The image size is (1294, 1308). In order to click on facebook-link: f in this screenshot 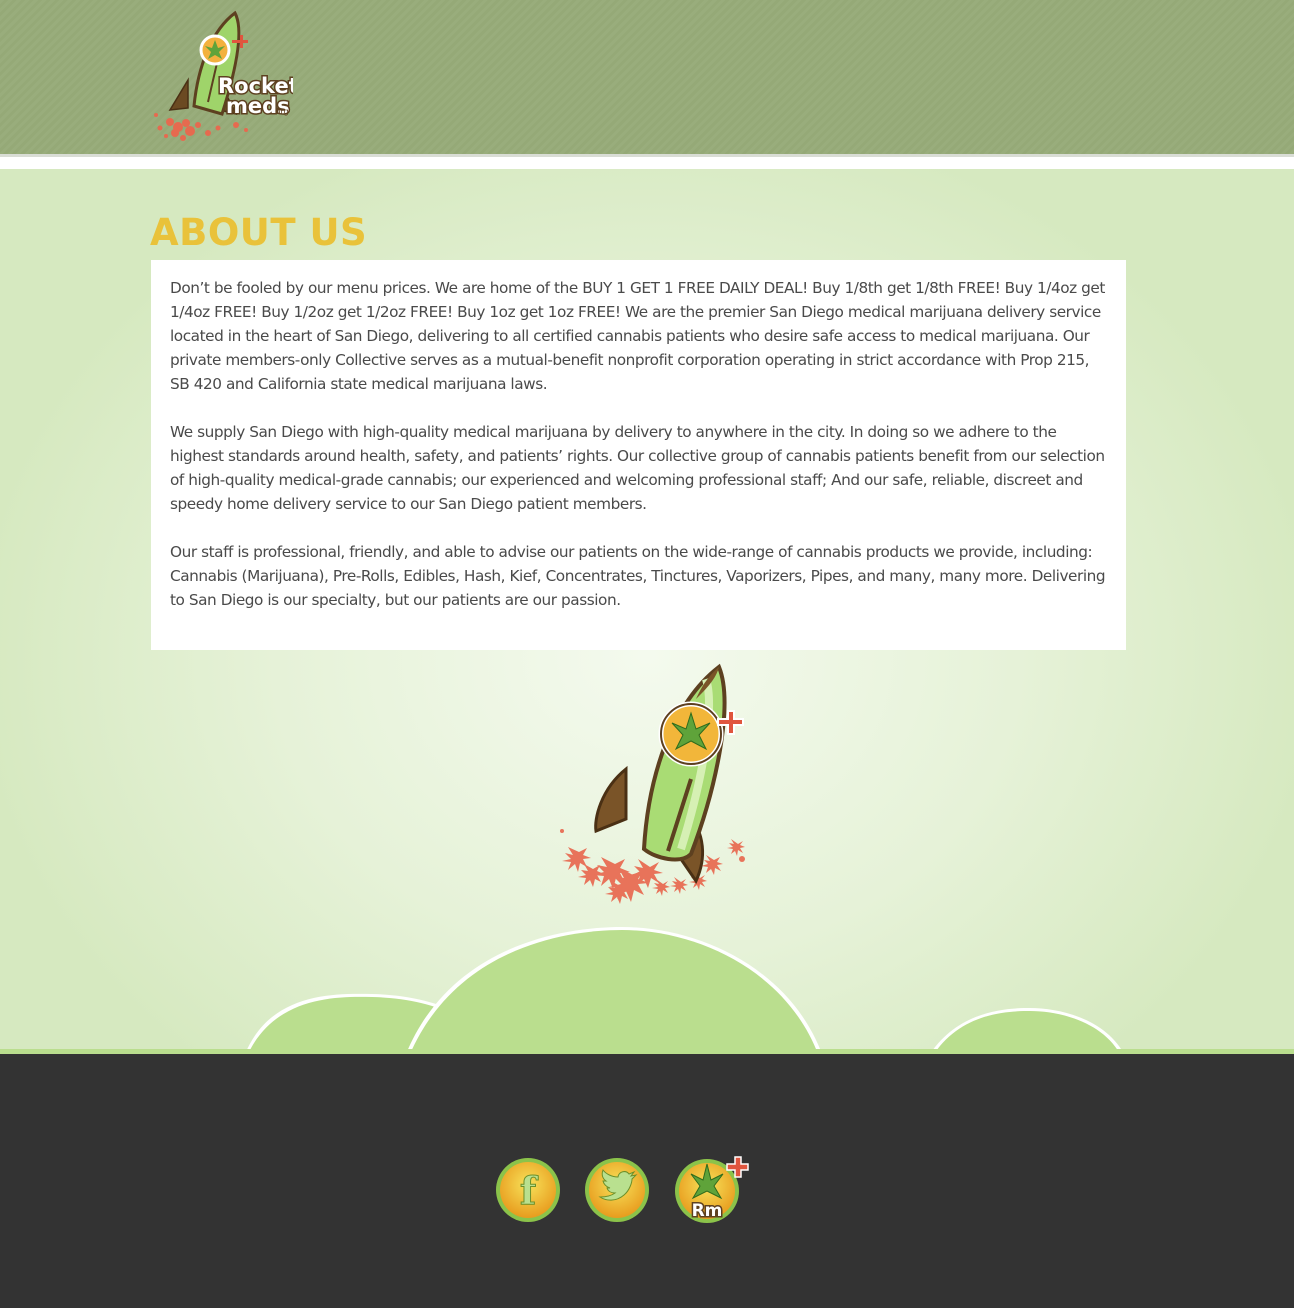, I will do `click(528, 1190)`.